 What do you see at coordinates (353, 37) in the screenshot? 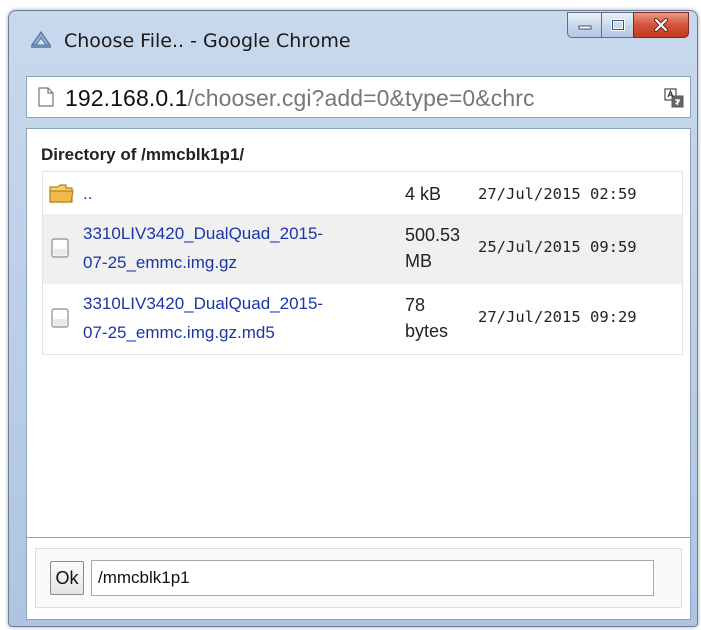
I see `title-bar: Choose File.. - Google Chrome` at bounding box center [353, 37].